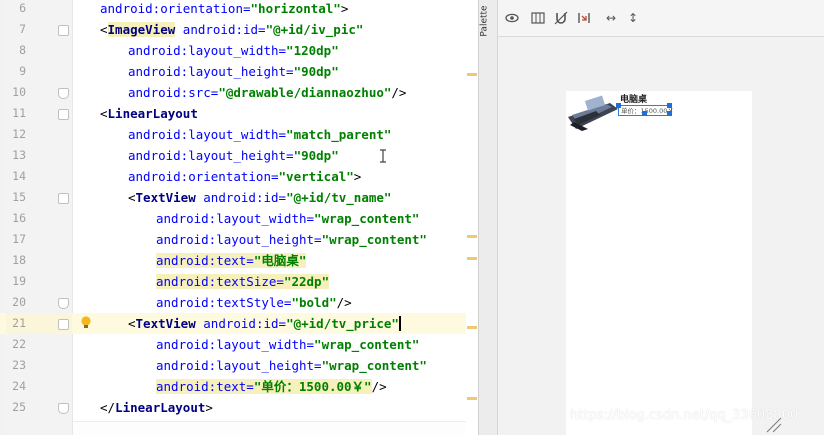 Image resolution: width=824 pixels, height=435 pixels. What do you see at coordinates (220, 281) in the screenshot?
I see `code-token: android:textSize=` at bounding box center [220, 281].